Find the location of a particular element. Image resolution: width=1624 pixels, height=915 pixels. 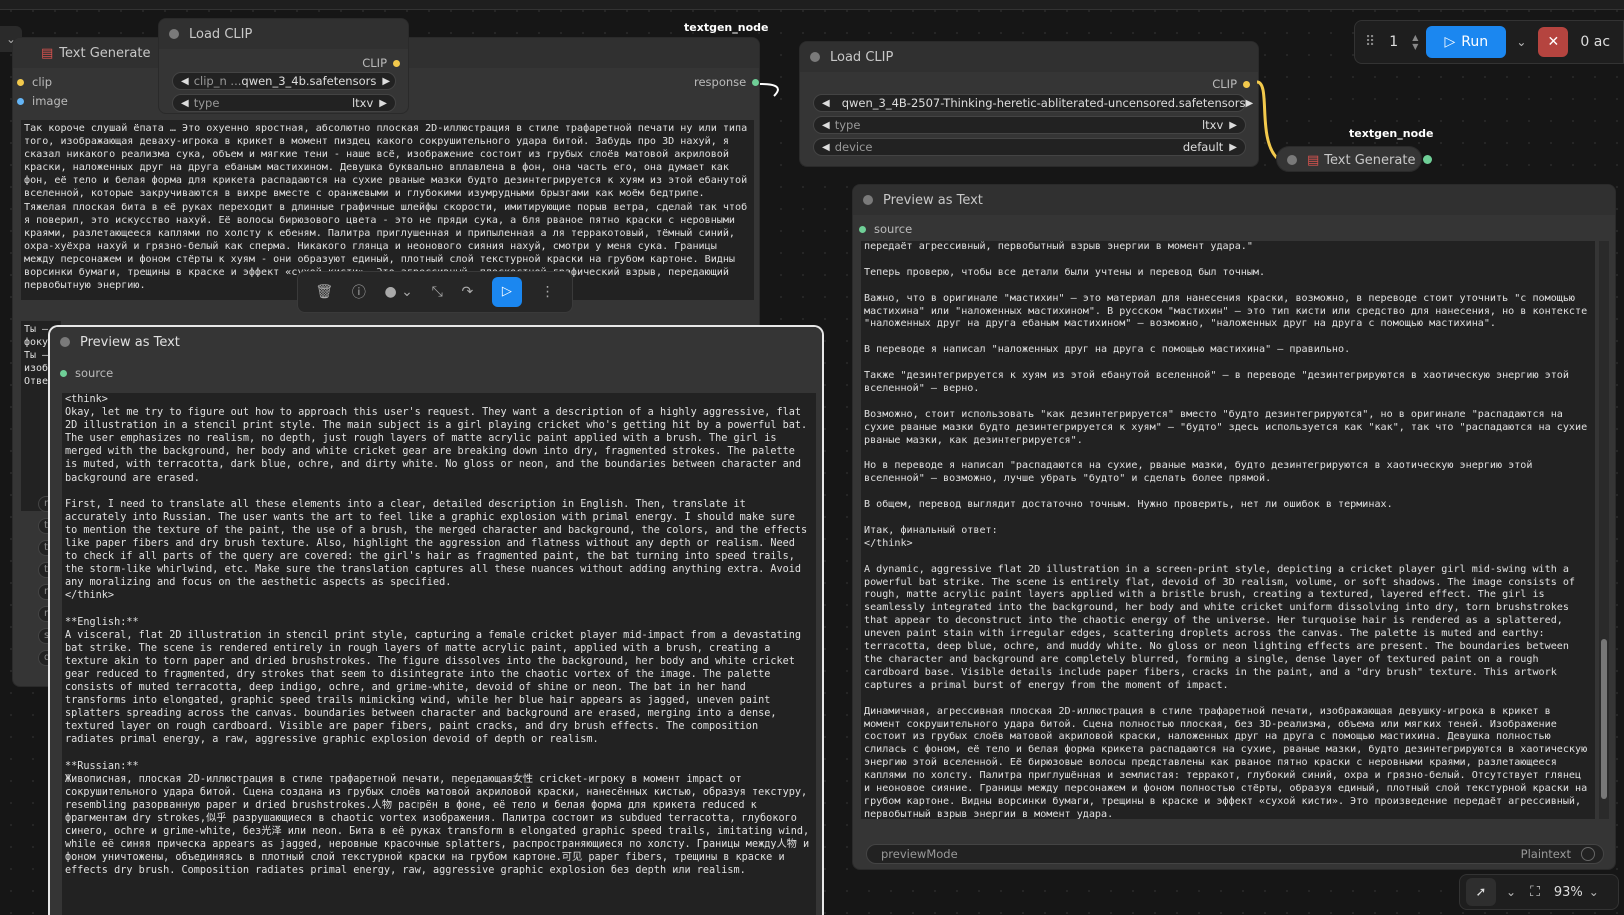

fit-view-icon: ⛶ is located at coordinates (1535, 892).